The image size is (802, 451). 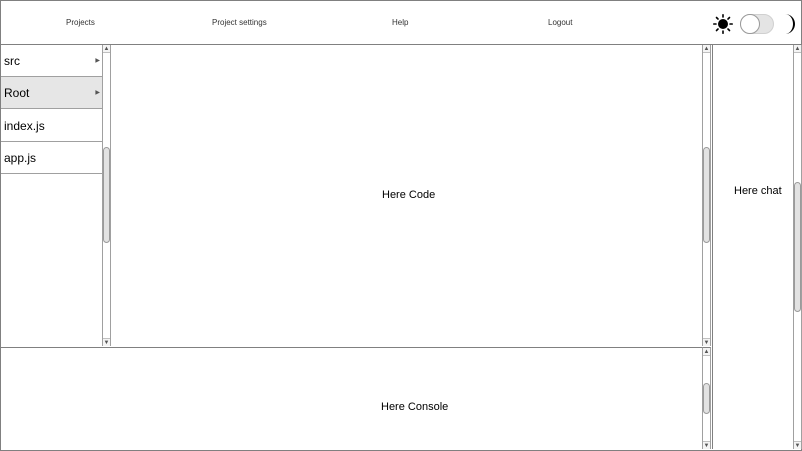 What do you see at coordinates (51, 126) in the screenshot?
I see `file-tree-item-index-js: index.js` at bounding box center [51, 126].